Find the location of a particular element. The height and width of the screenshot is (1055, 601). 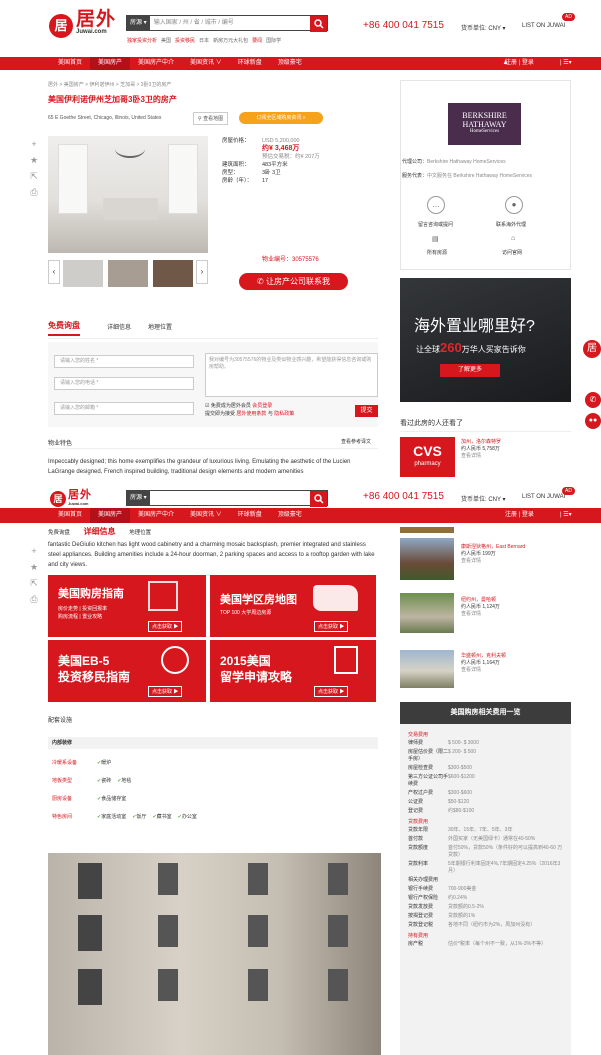

translate-link: 查看参考译文 is located at coordinates (356, 441).